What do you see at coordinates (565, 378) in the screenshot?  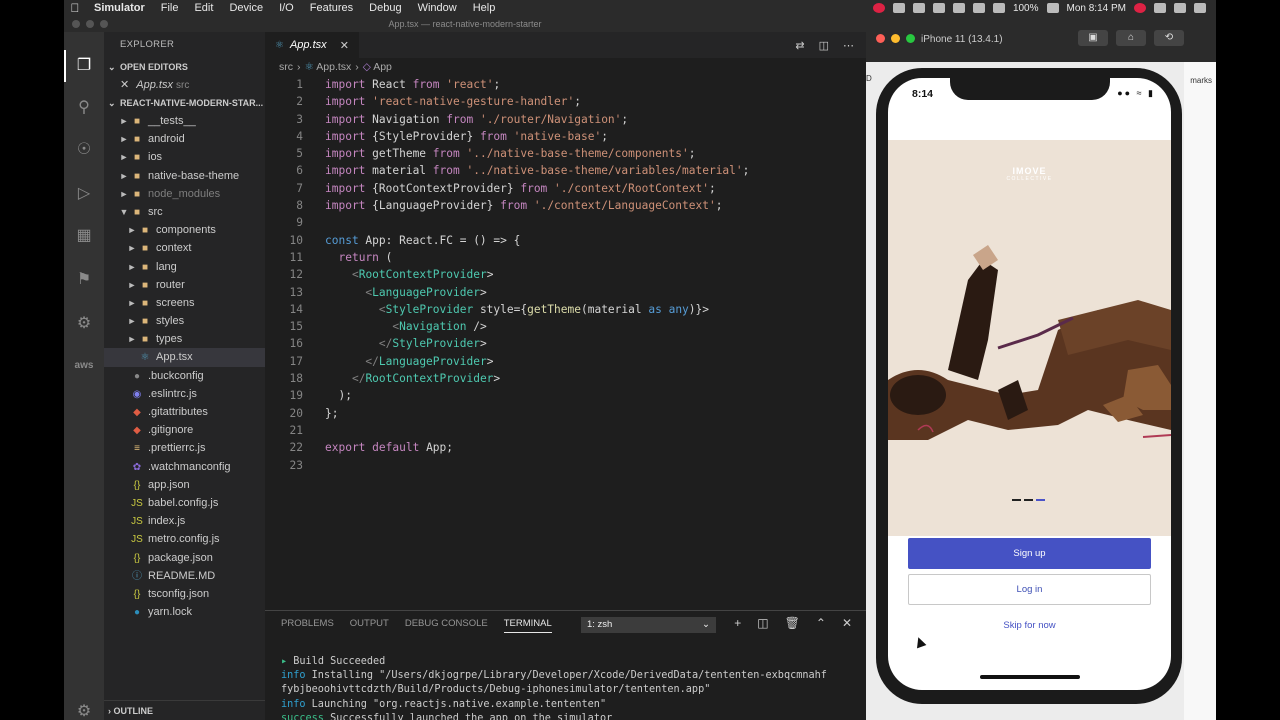 I see `code-line: 18 </RootContextProvider>` at bounding box center [565, 378].